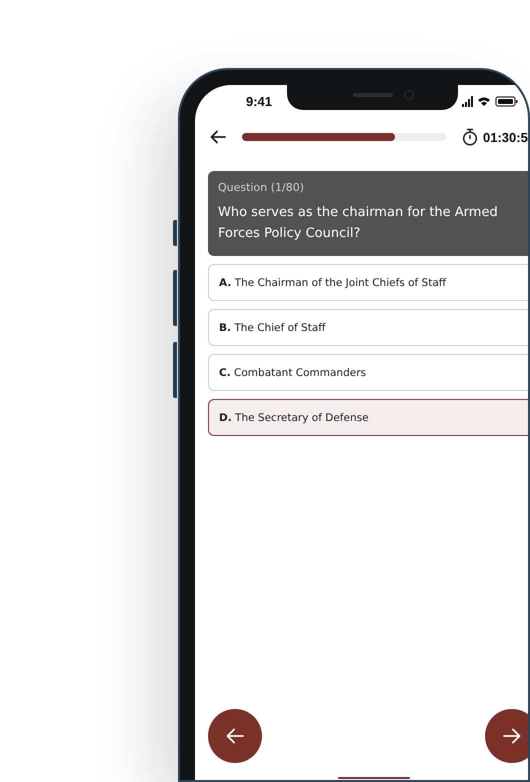 The width and height of the screenshot is (530, 782). Describe the element at coordinates (218, 137) in the screenshot. I see `back-arrow-icon` at that location.